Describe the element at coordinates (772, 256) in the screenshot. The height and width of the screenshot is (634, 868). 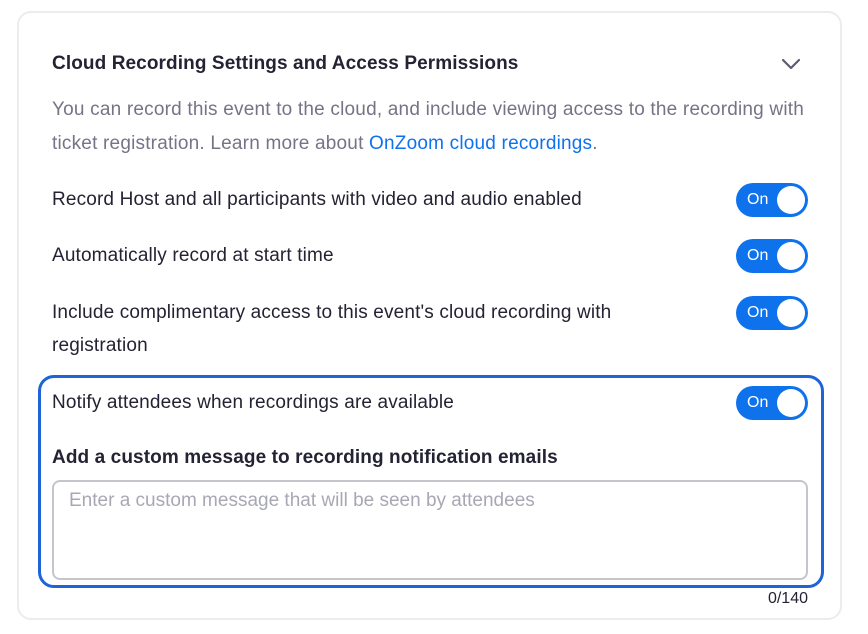
I see `auto-record-toggle: On` at that location.